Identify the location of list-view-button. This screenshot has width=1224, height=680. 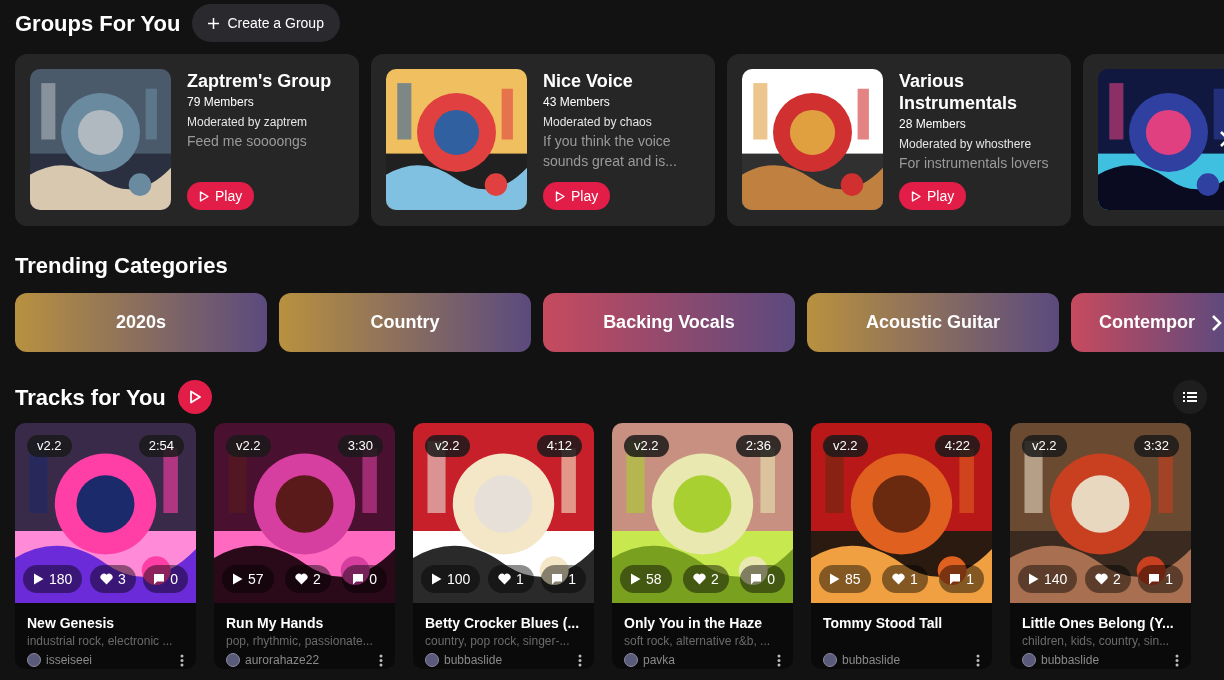
(1190, 397).